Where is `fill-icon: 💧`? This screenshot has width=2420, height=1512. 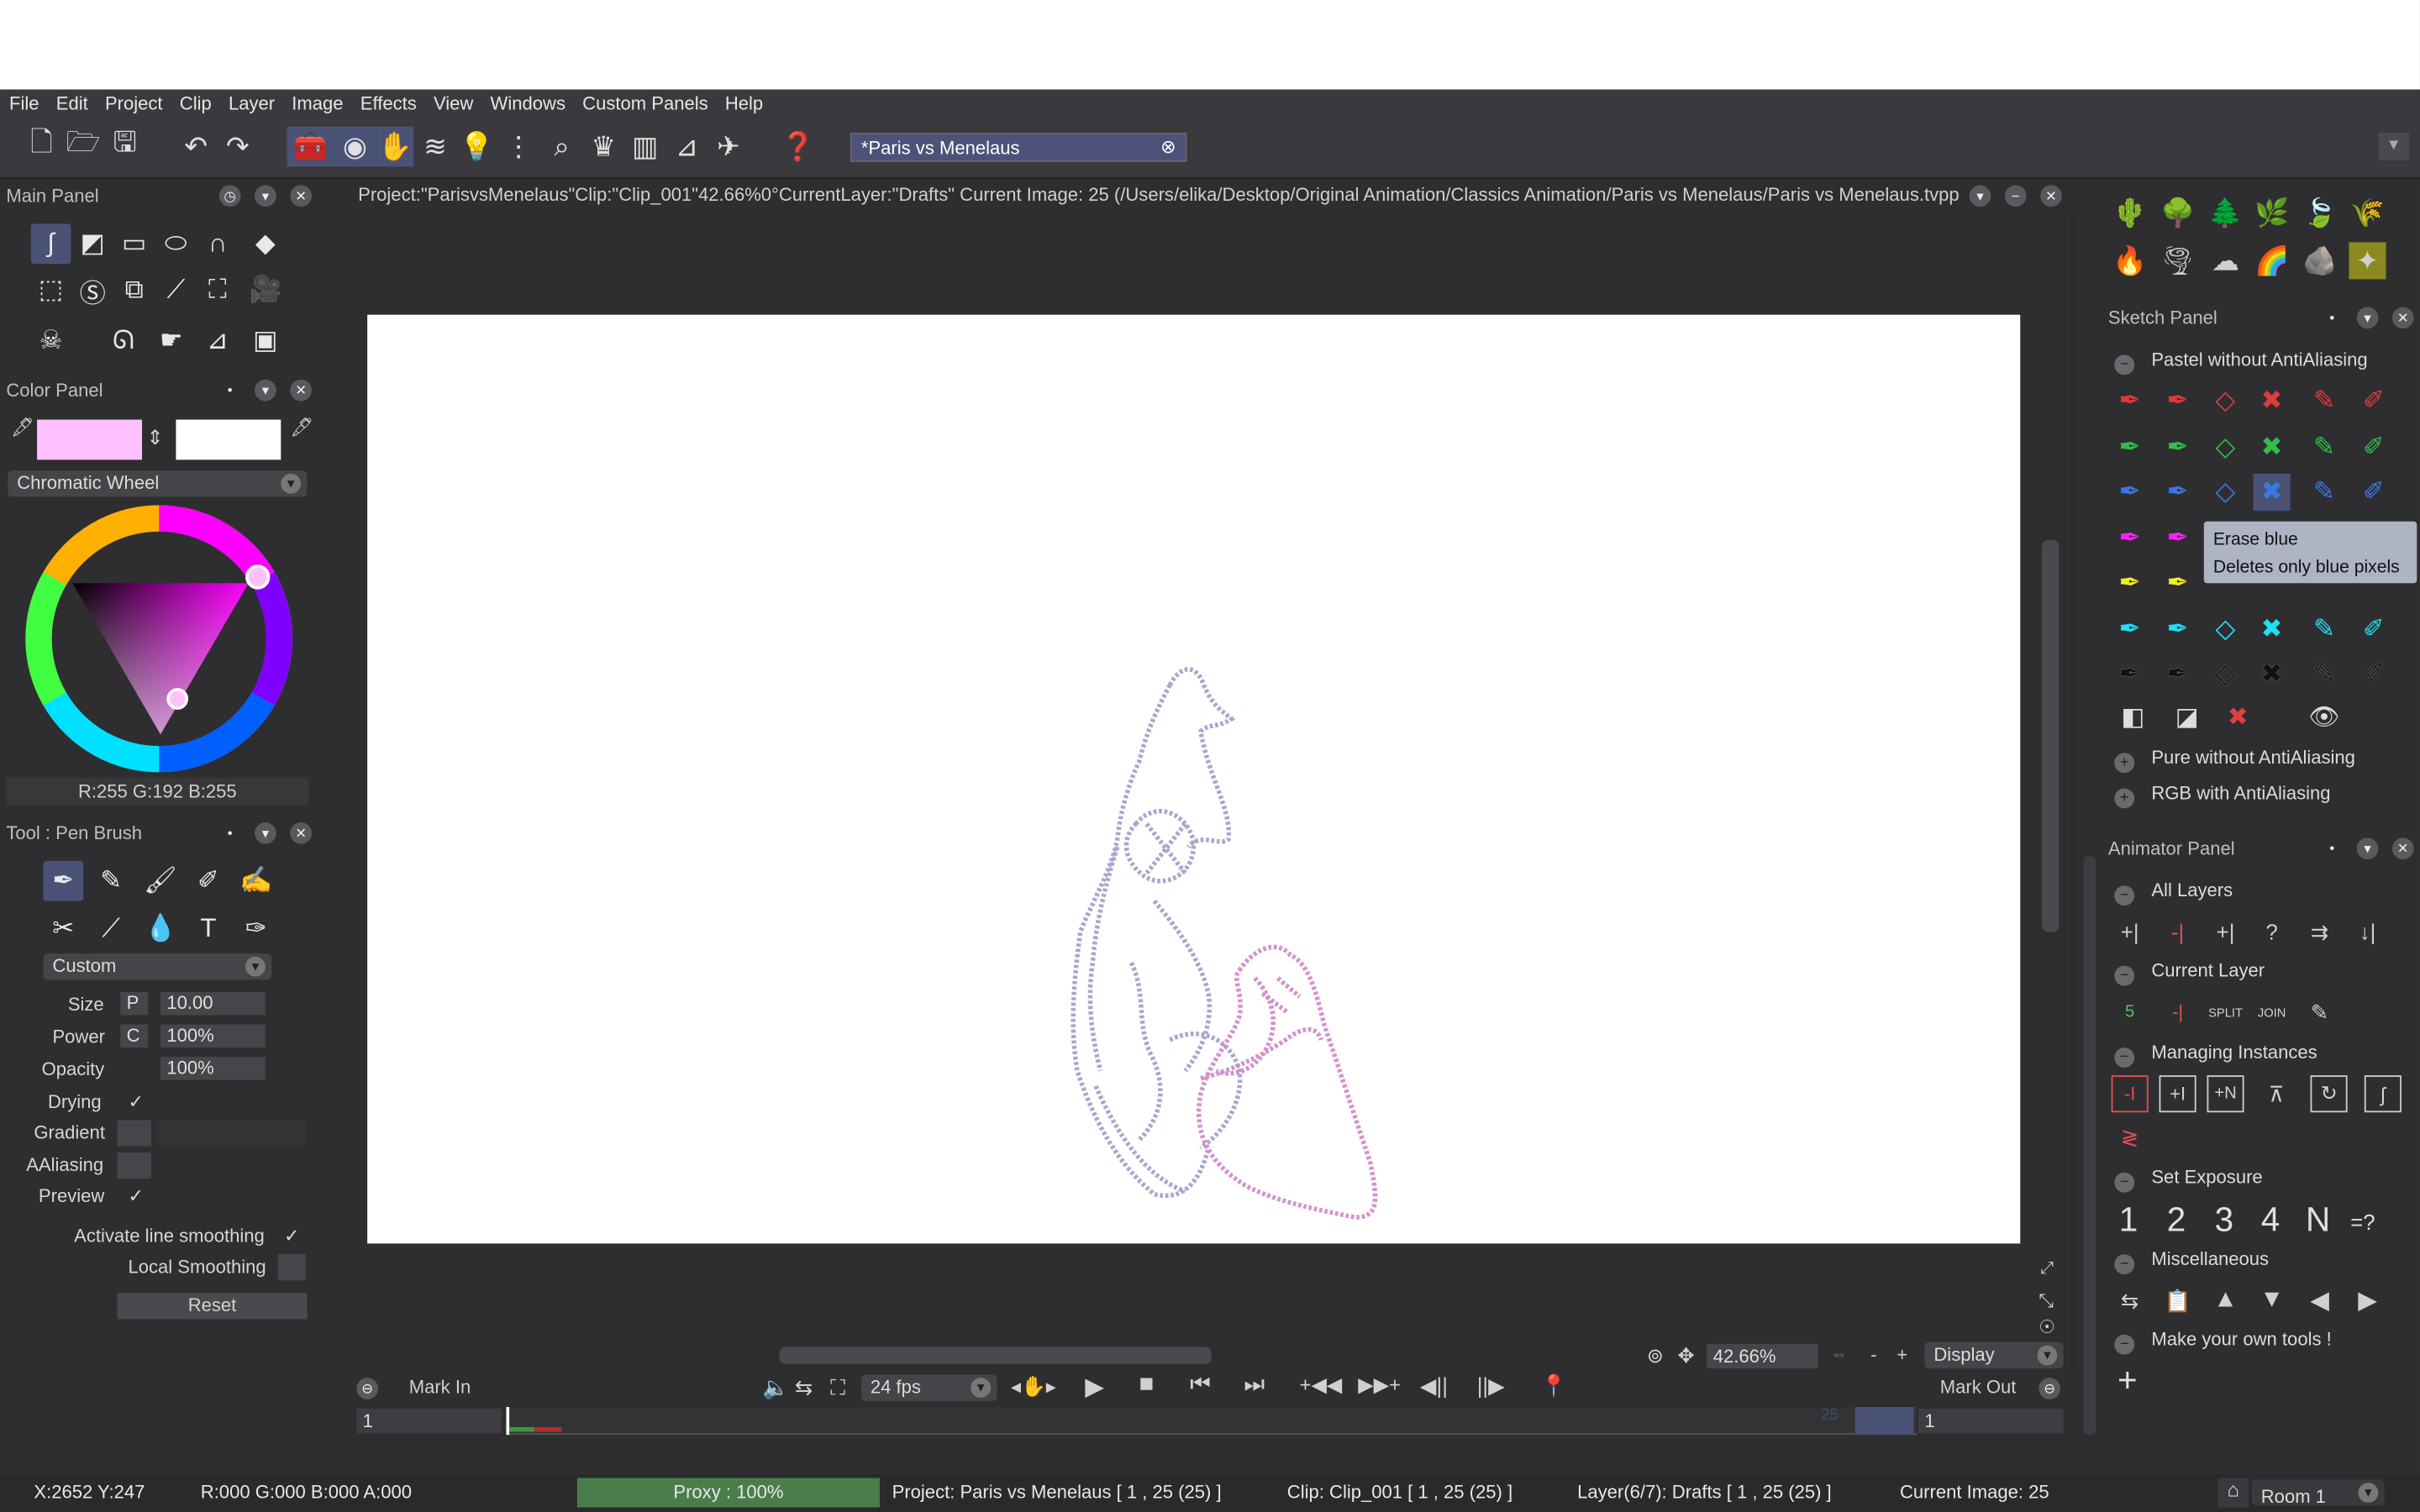
fill-icon: 💧 is located at coordinates (161, 929).